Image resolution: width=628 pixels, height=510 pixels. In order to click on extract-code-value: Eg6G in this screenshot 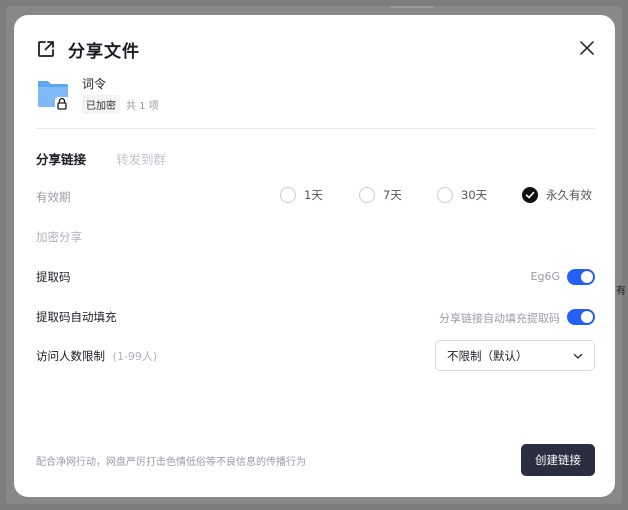, I will do `click(537, 276)`.